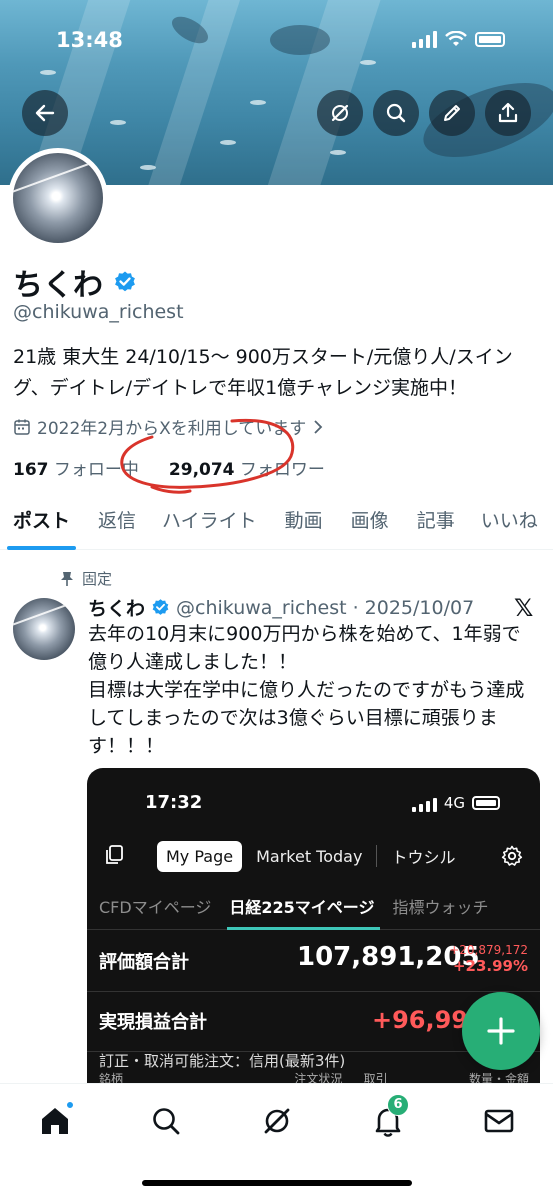 The image size is (553, 1200). Describe the element at coordinates (174, 802) in the screenshot. I see `embed-status-time: 17:32` at that location.